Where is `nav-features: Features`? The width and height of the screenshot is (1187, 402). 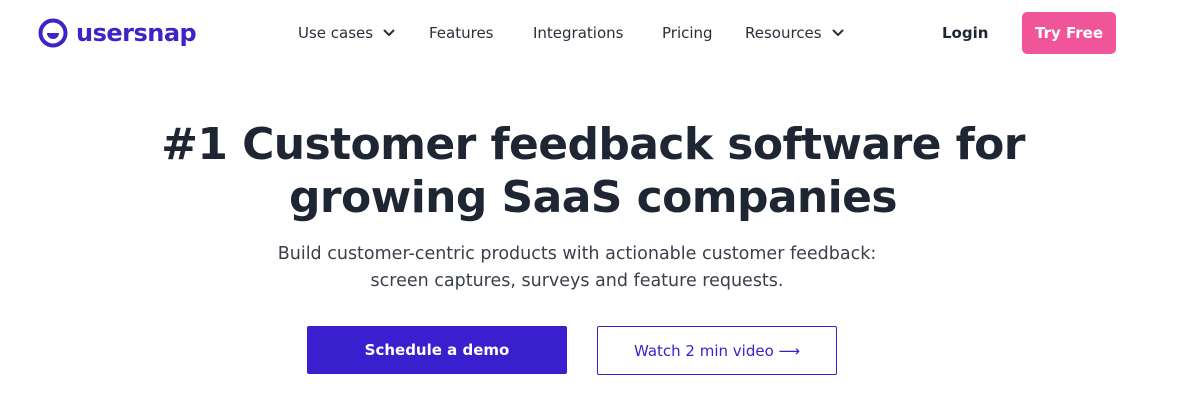
nav-features: Features is located at coordinates (461, 33).